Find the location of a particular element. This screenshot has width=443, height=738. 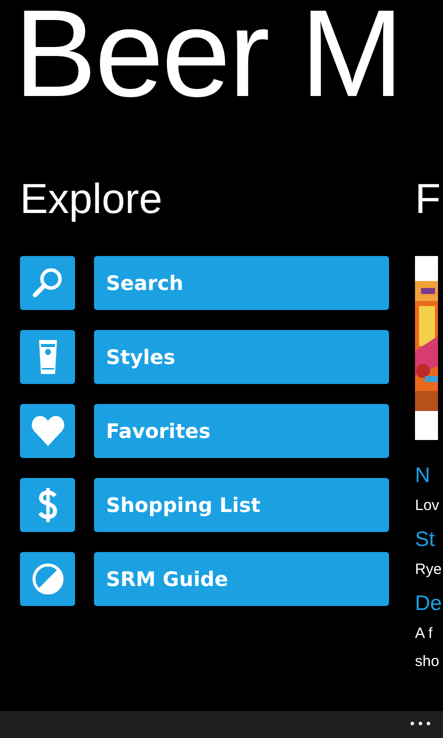

half-circle-icon is located at coordinates (47, 579).